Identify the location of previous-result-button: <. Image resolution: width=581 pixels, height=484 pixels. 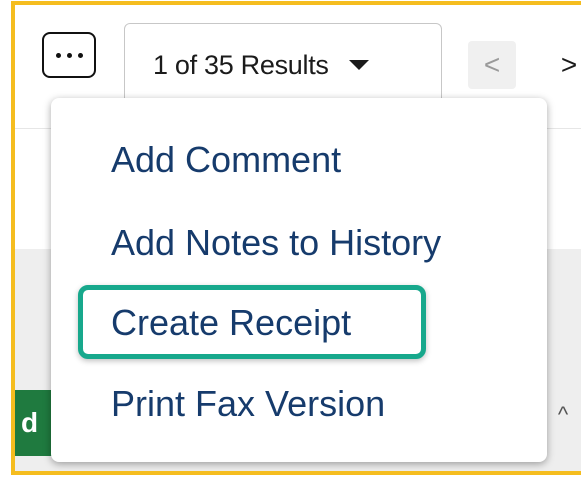
(492, 65).